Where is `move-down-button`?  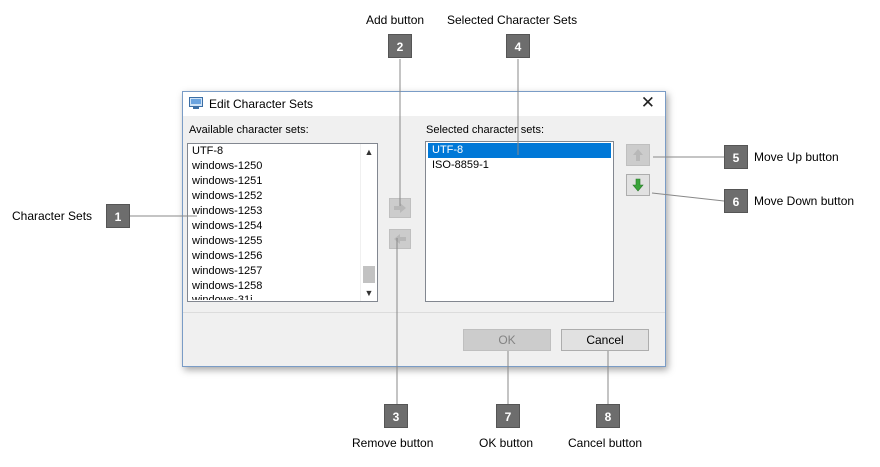
move-down-button is located at coordinates (638, 185).